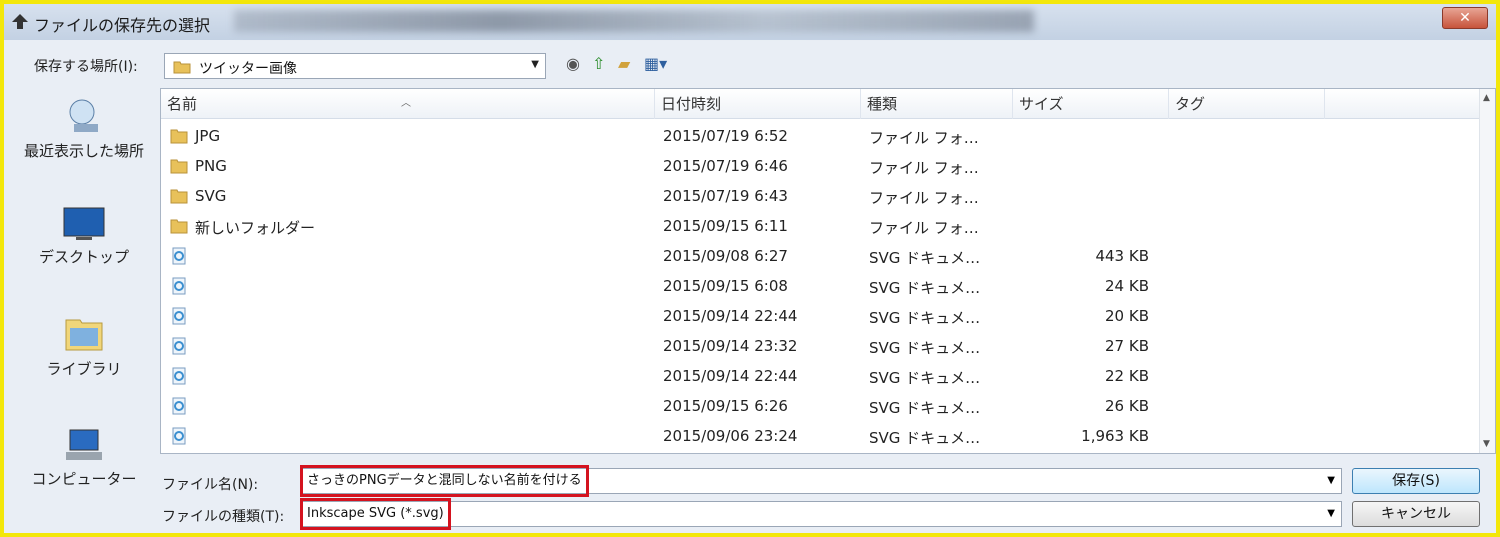  What do you see at coordinates (821, 481) in the screenshot?
I see `filename-field: さっきのPNGデータと混同しない名前を付ける ▼` at bounding box center [821, 481].